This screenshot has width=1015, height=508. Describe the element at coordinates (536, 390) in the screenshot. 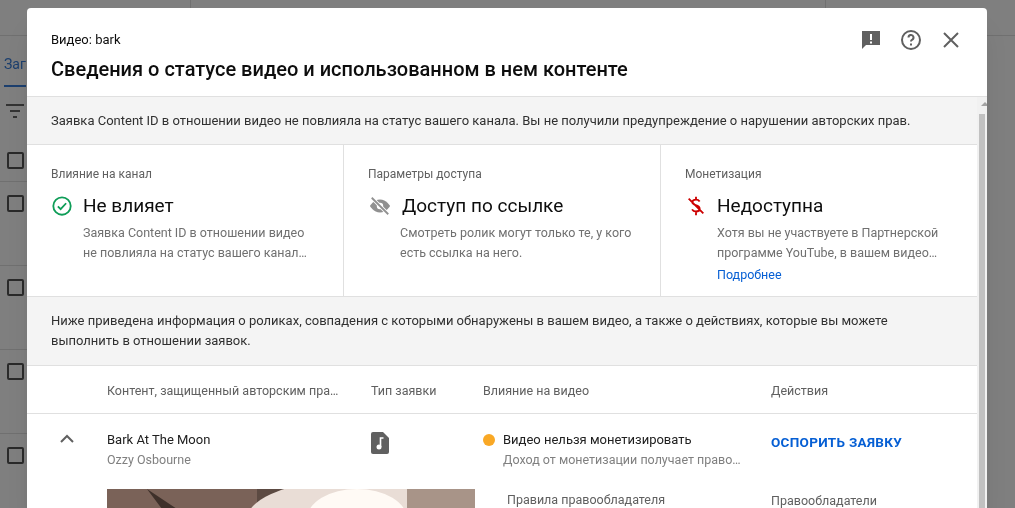

I see `column-header: Влияние на видео` at that location.